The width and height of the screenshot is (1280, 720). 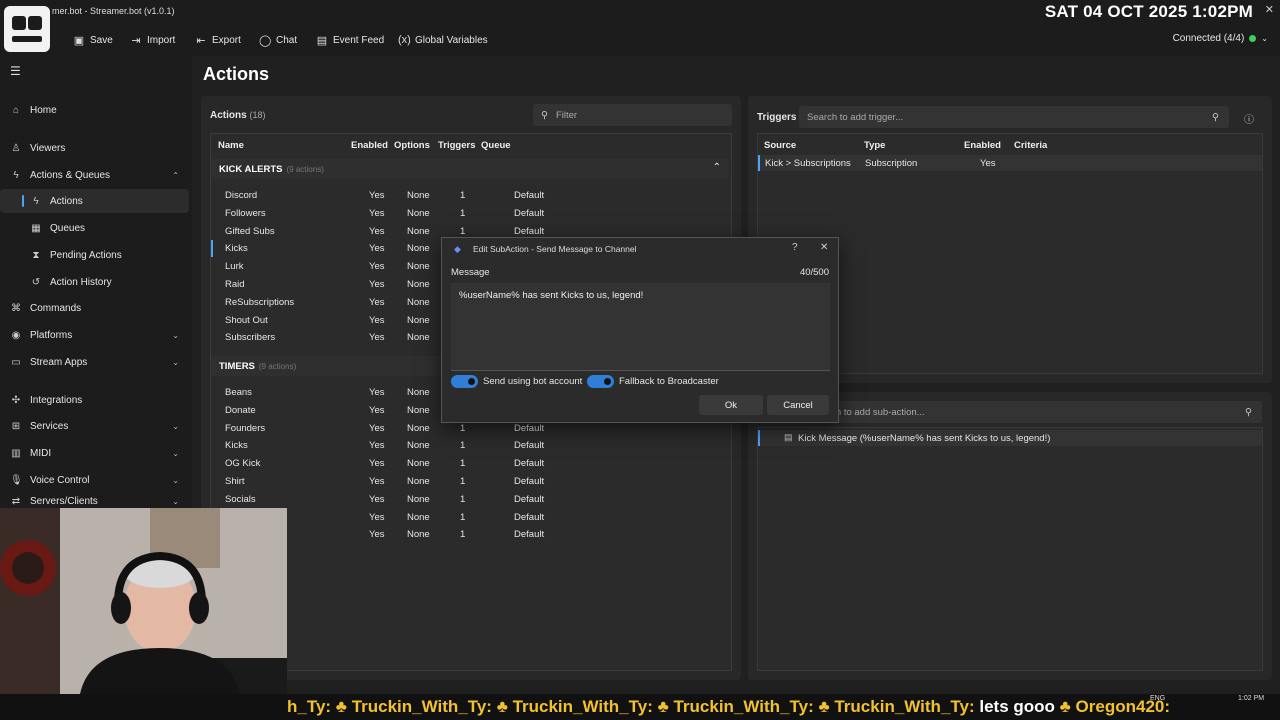 What do you see at coordinates (152, 40) in the screenshot?
I see `import-button: ⇥ Import` at bounding box center [152, 40].